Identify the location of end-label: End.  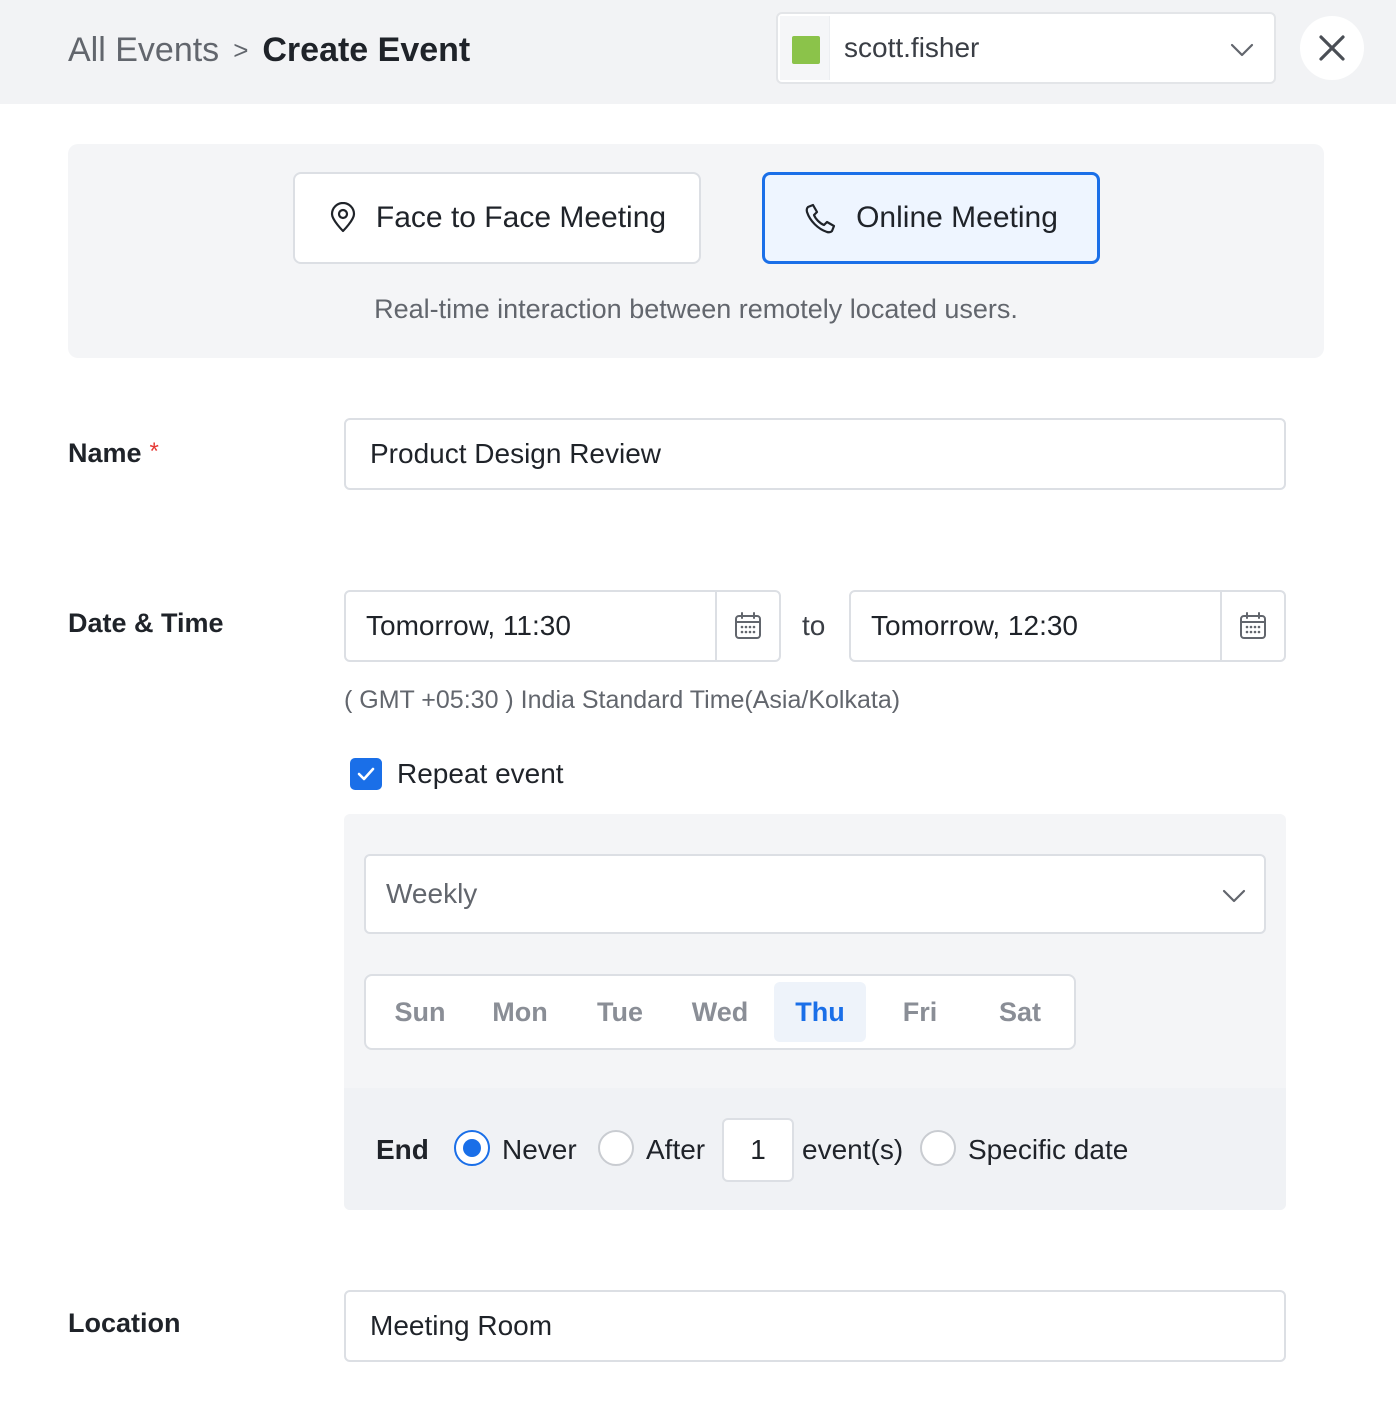
(402, 1149).